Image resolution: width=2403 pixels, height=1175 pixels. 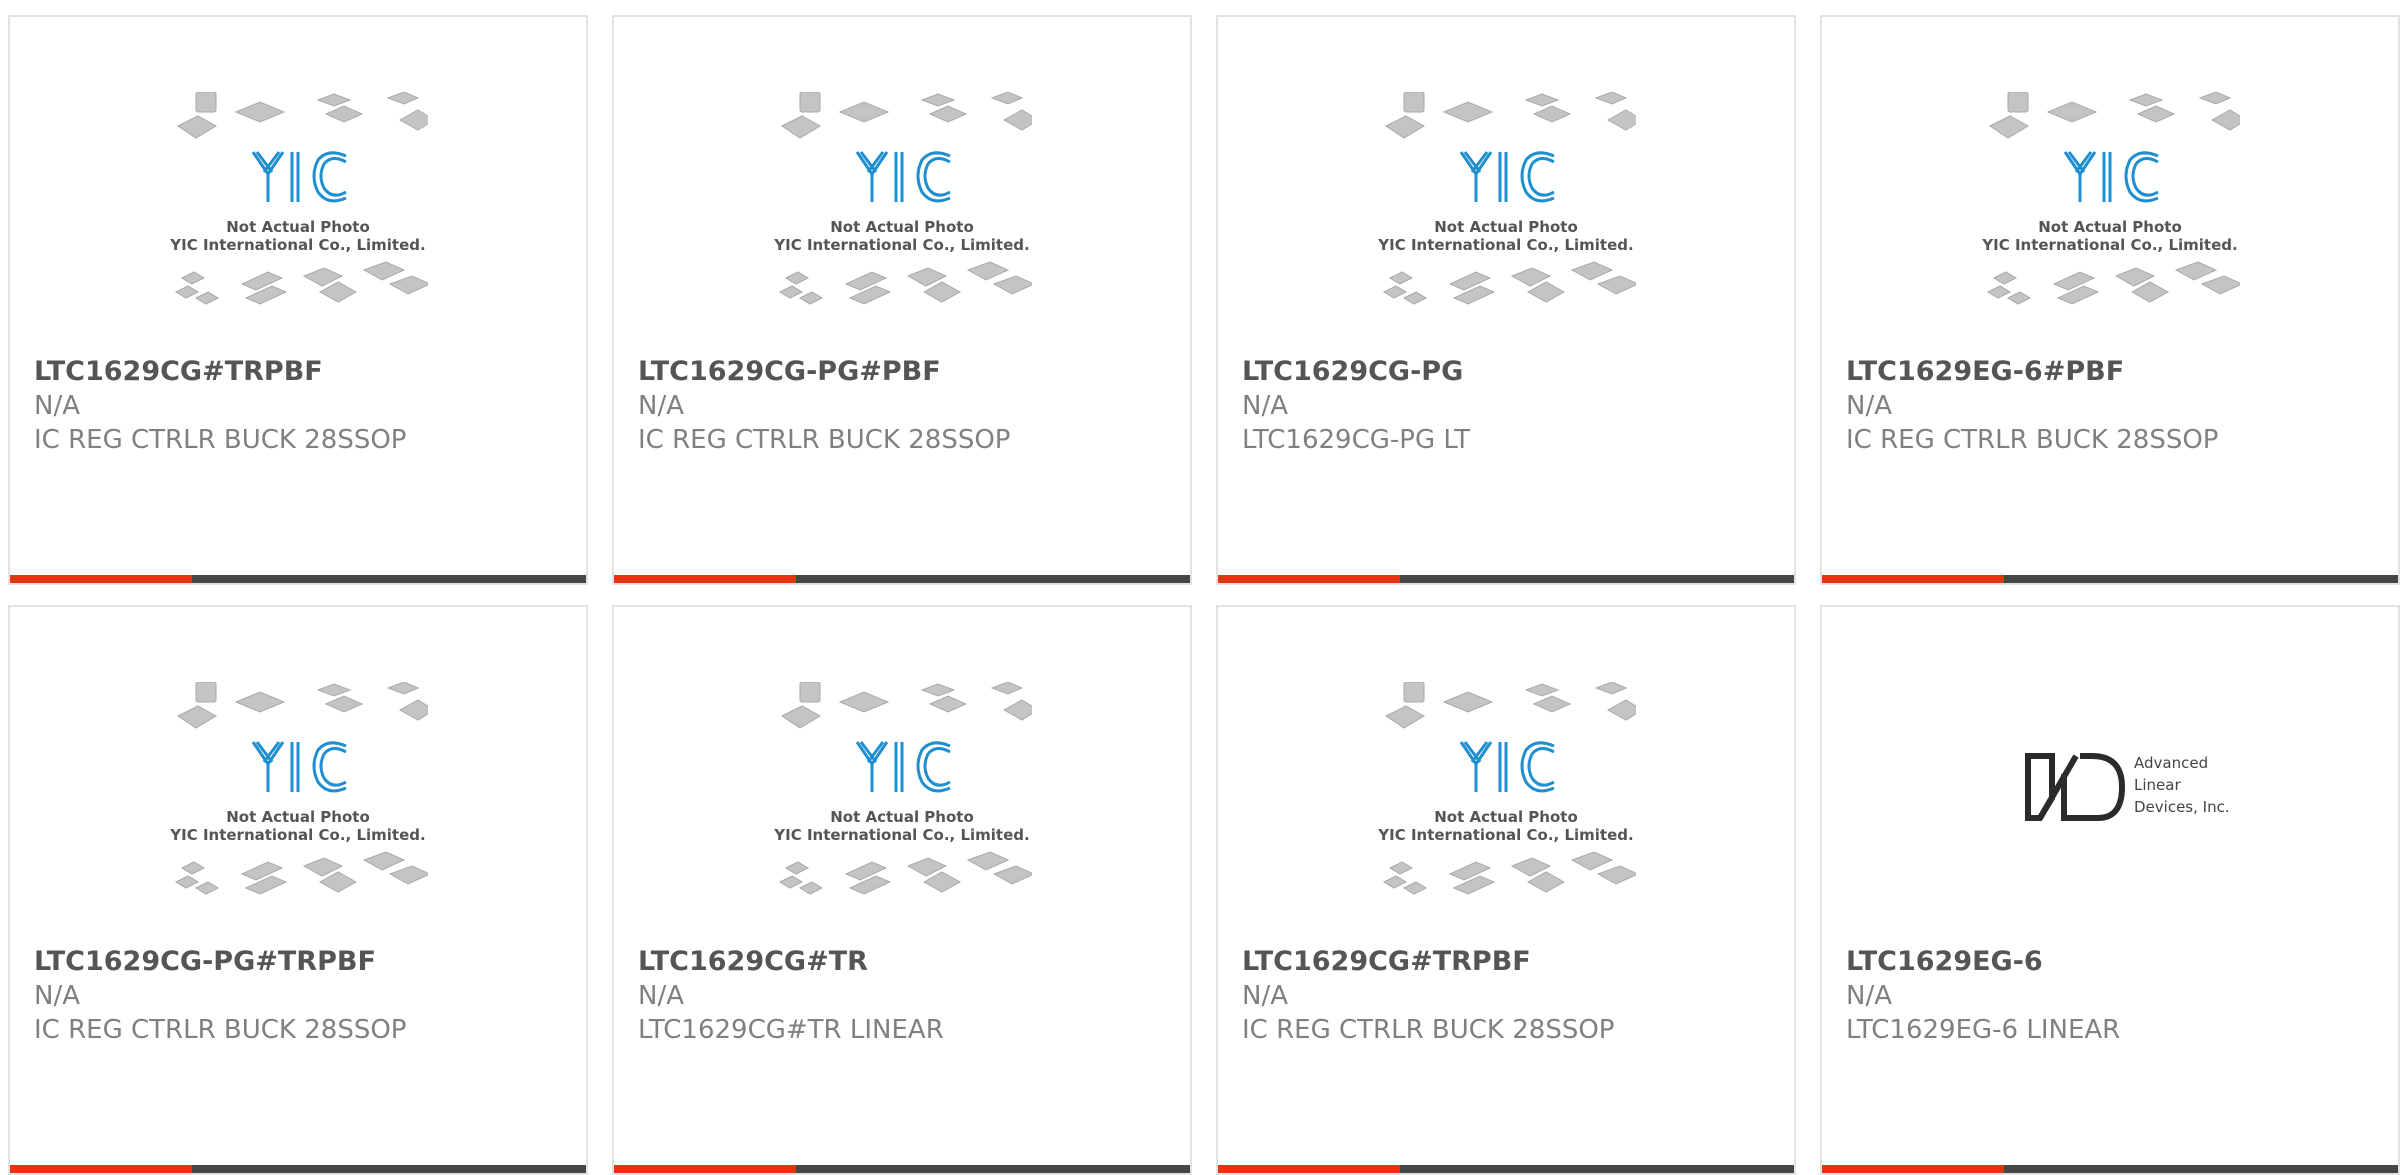 What do you see at coordinates (904, 996) in the screenshot?
I see `product-info: LTC1629CG#TR N/A LTC1629CG#TR LINEAR` at bounding box center [904, 996].